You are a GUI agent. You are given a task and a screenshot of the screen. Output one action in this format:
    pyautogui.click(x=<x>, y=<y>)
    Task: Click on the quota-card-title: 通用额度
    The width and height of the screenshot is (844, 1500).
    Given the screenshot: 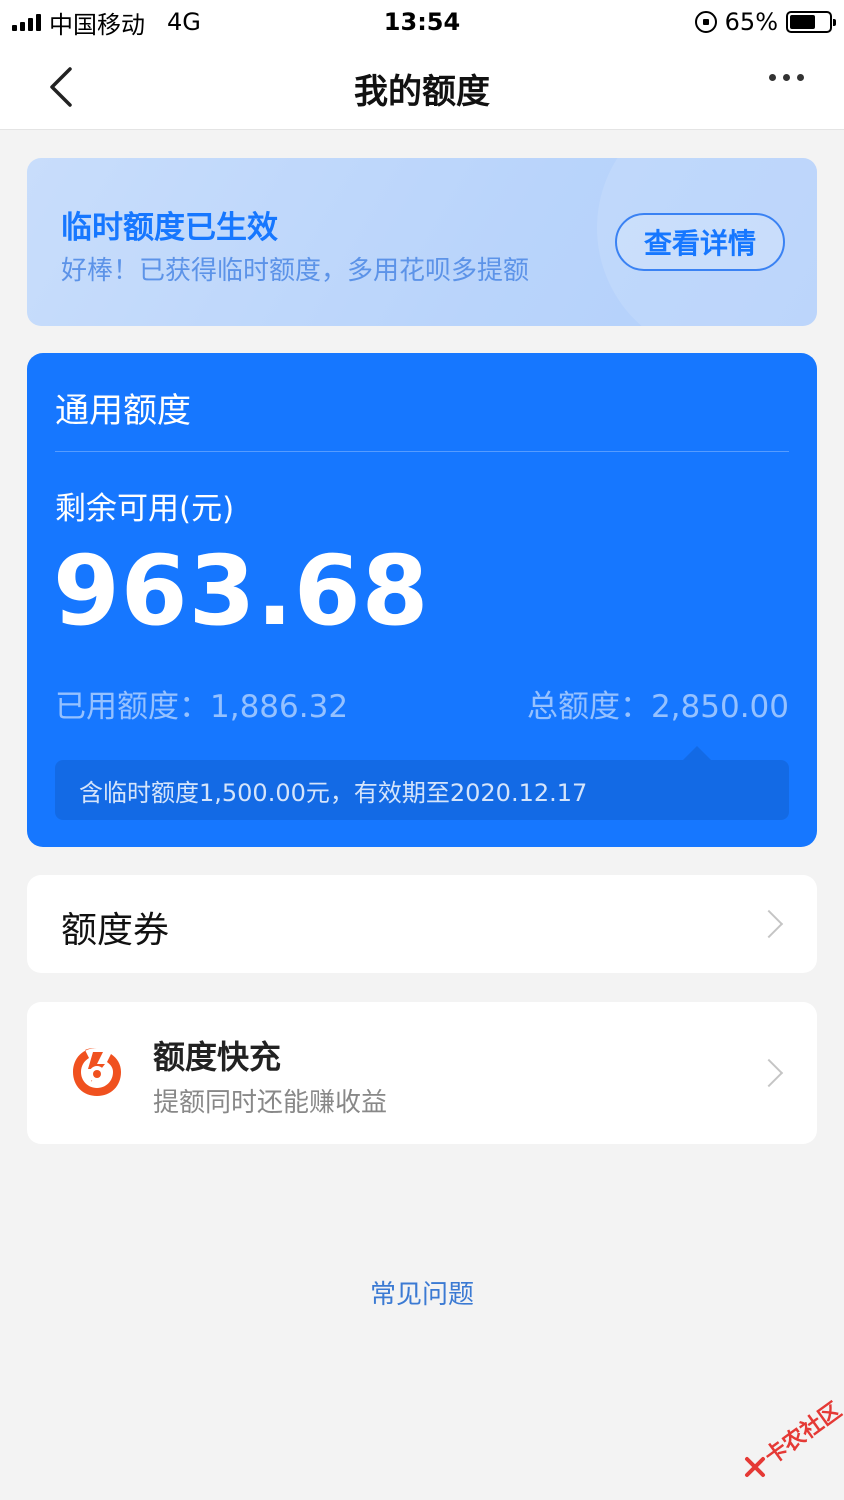 What is the action you would take?
    pyautogui.click(x=123, y=411)
    